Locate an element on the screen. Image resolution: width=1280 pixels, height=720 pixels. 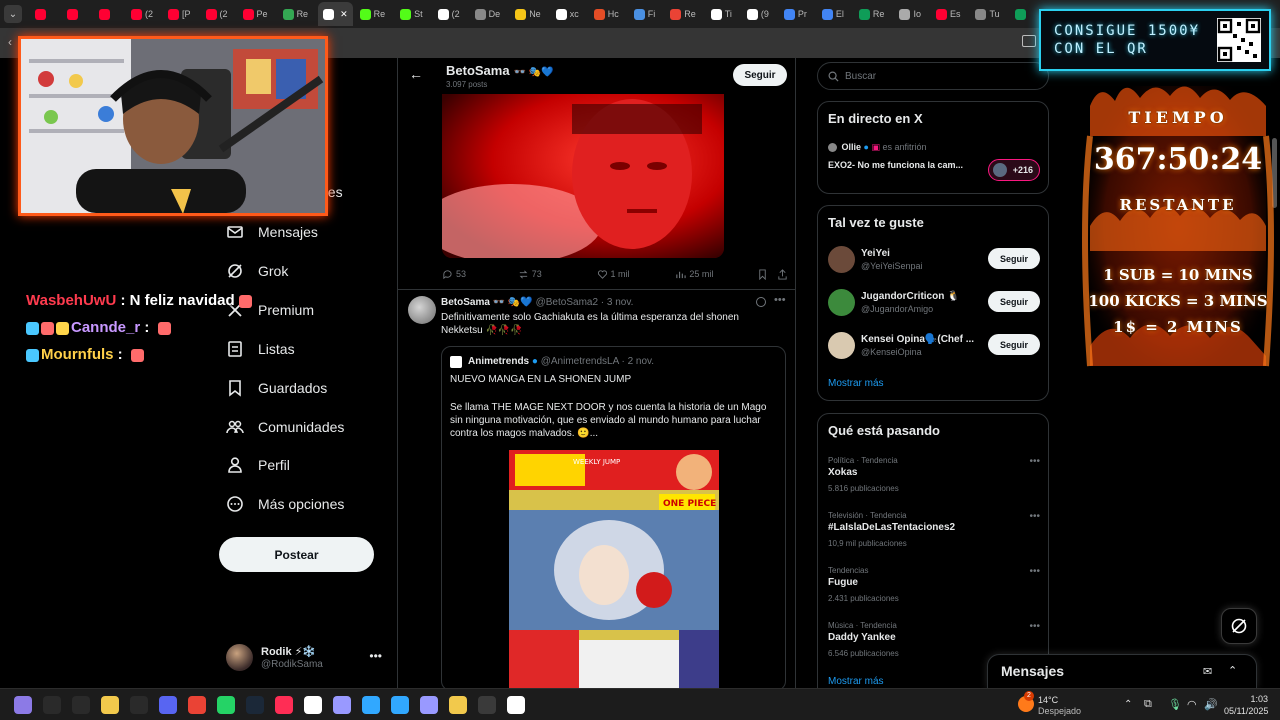
mail-icon is located at coordinates (139, 705).